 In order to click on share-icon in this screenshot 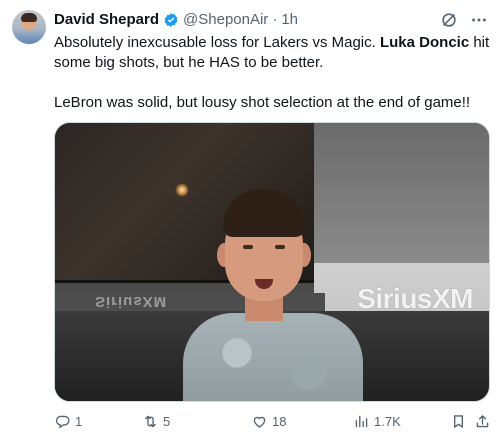, I will do `click(482, 421)`.